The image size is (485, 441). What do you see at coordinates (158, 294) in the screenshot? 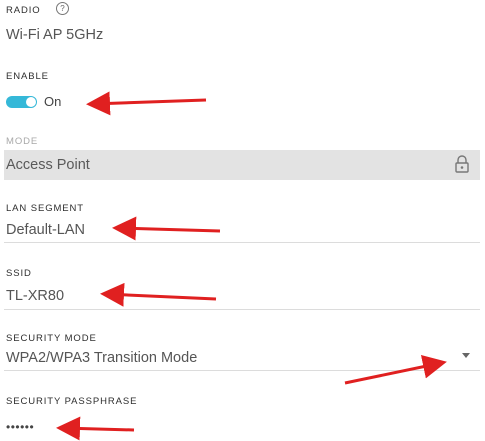
I see `arrow-ssid` at bounding box center [158, 294].